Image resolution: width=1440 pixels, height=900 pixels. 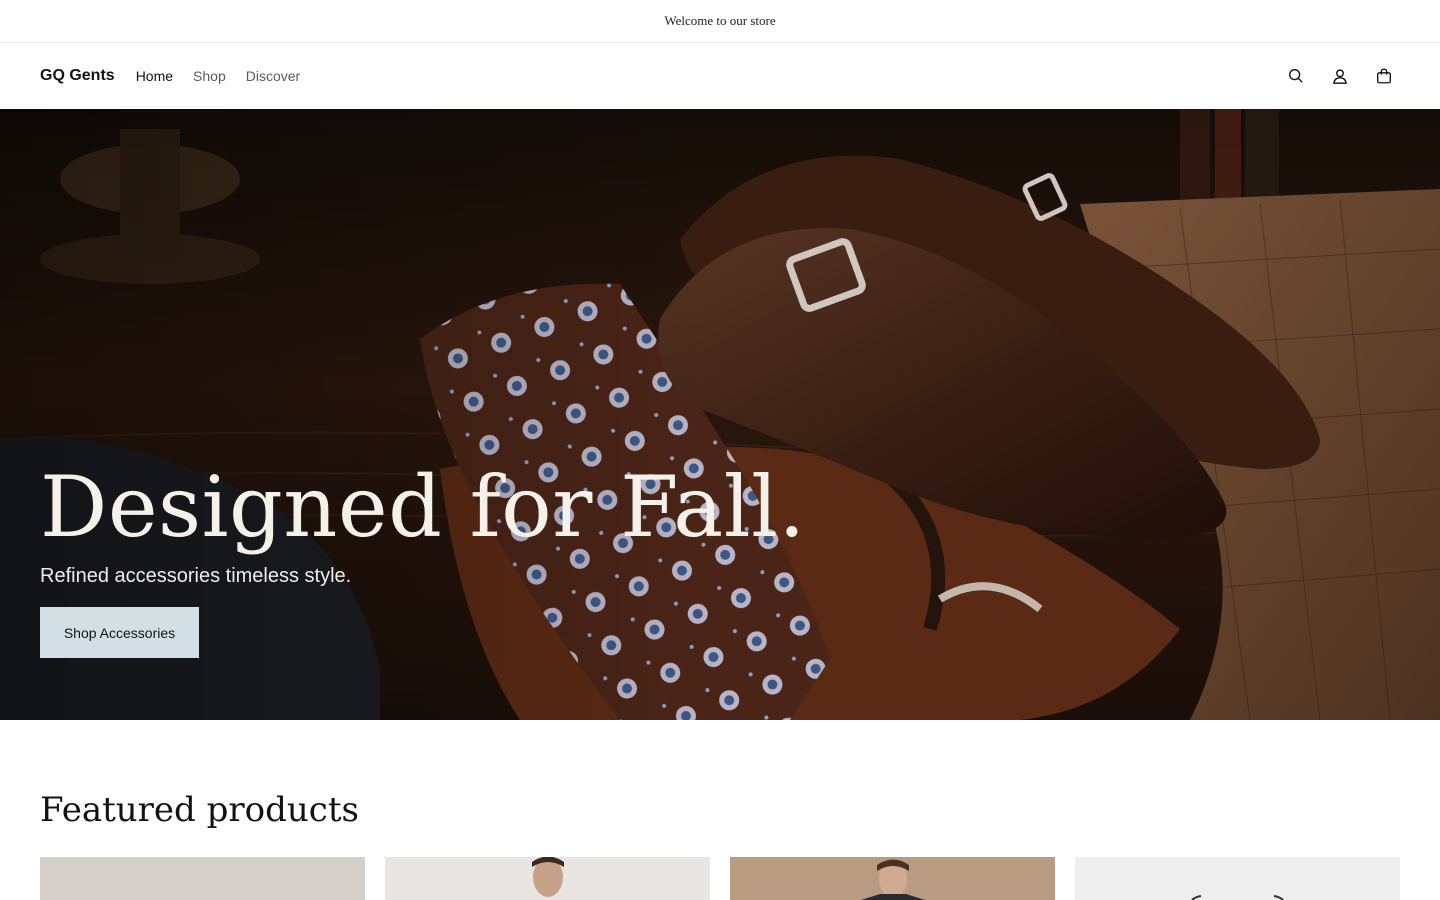 I want to click on main-nav: Home Shop Discover, so click(x=218, y=76).